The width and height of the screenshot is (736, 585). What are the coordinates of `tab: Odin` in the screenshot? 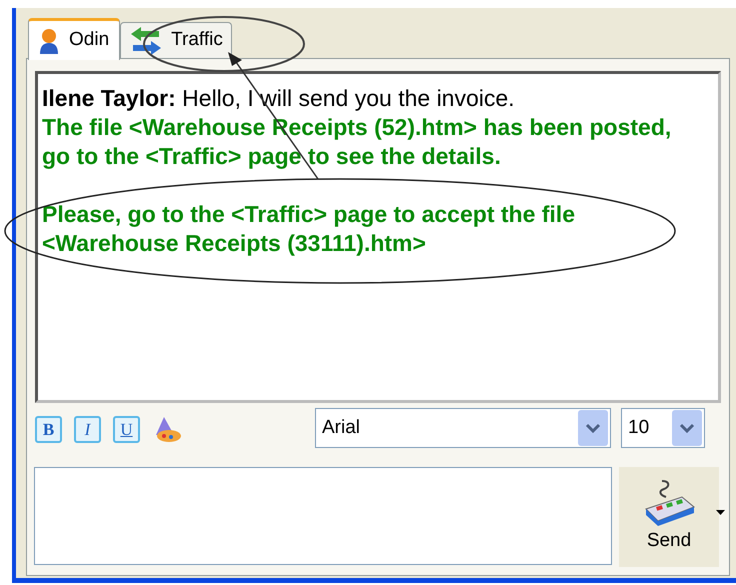 It's located at (74, 39).